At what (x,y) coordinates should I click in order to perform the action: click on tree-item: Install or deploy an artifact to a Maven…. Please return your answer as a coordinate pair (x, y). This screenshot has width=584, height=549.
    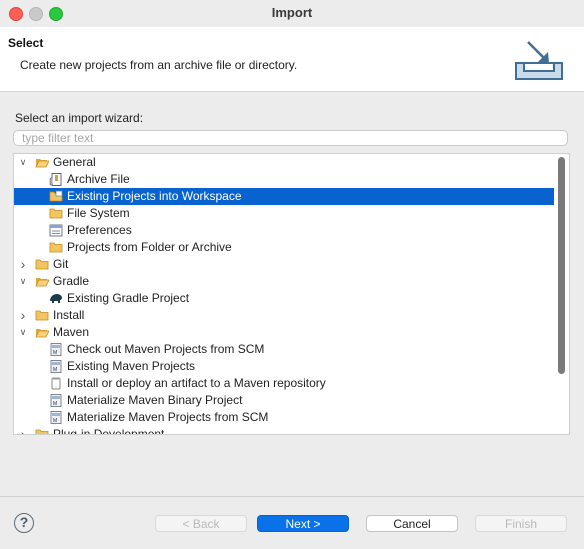
    Looking at the image, I should click on (284, 383).